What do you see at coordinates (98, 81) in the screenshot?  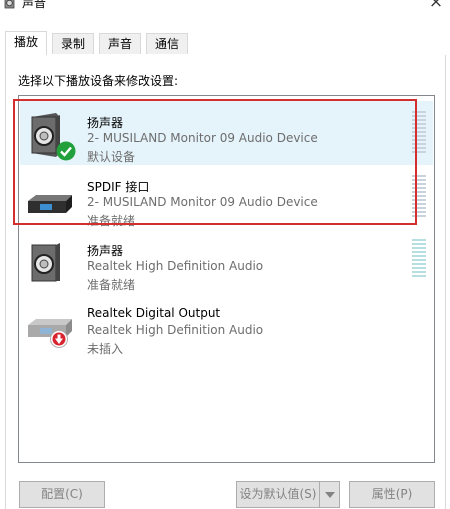 I see `instruction-text: 选择以下播放设备来修改设置:` at bounding box center [98, 81].